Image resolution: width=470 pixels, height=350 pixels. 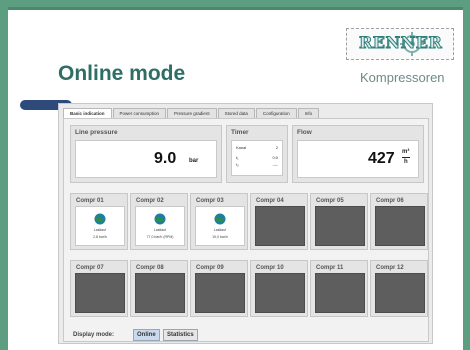 I want to click on compressor-name: Compr 04, so click(x=270, y=201).